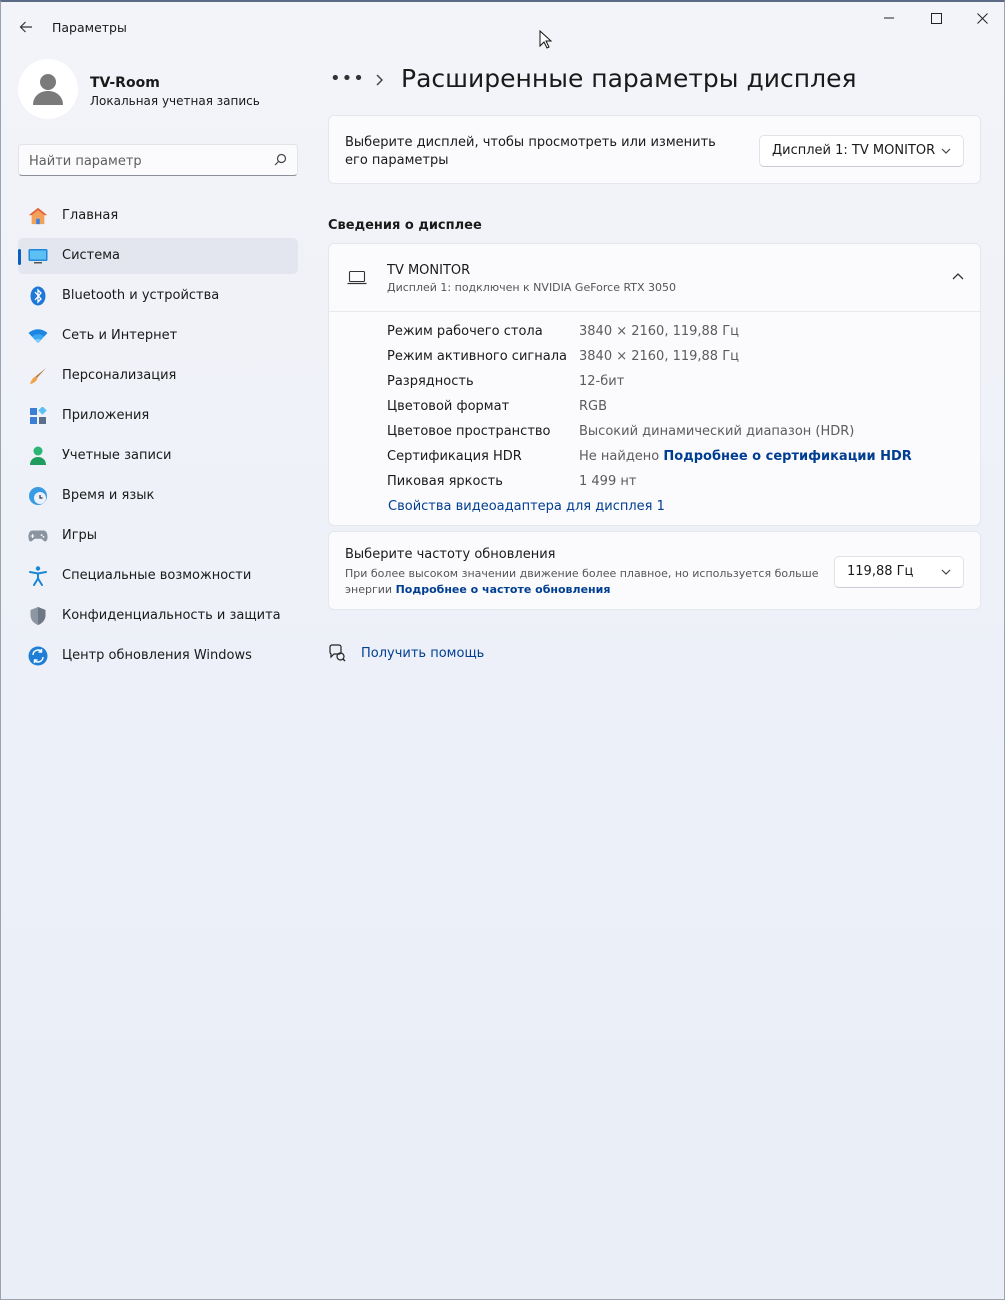  Describe the element at coordinates (602, 381) in the screenshot. I see `info-value: 12-бит` at that location.